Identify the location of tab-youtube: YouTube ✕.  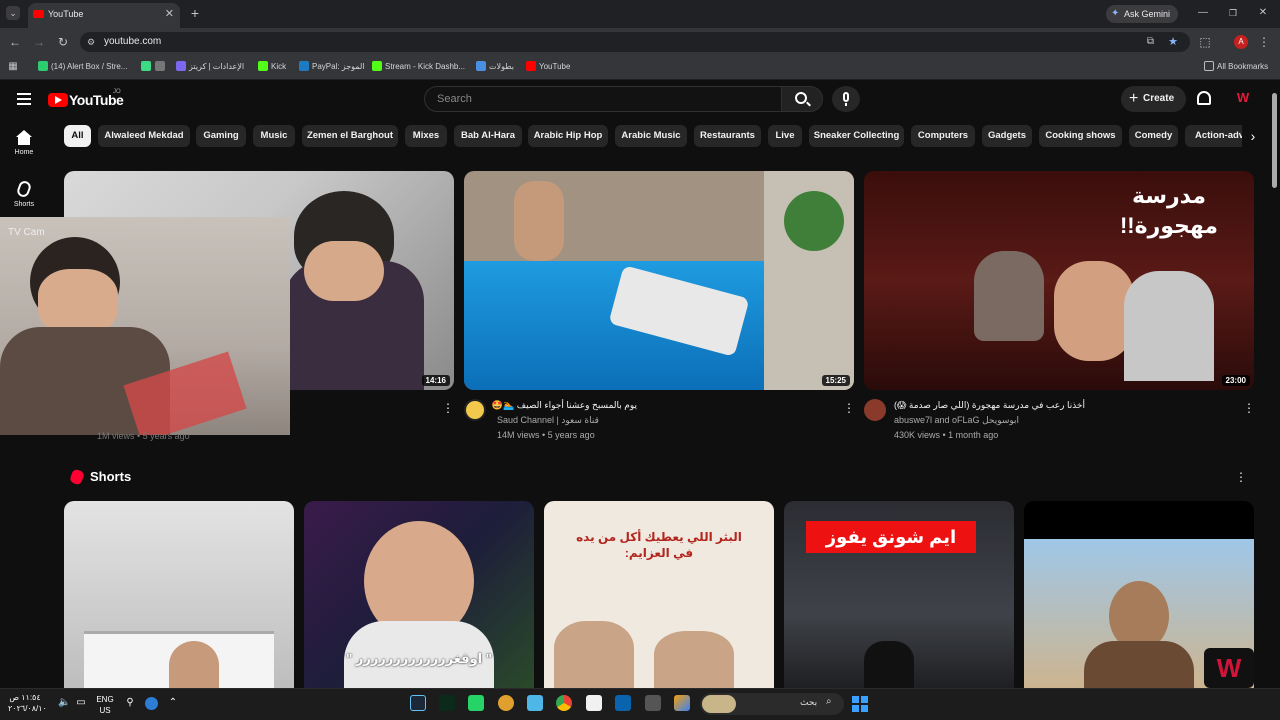
(104, 15).